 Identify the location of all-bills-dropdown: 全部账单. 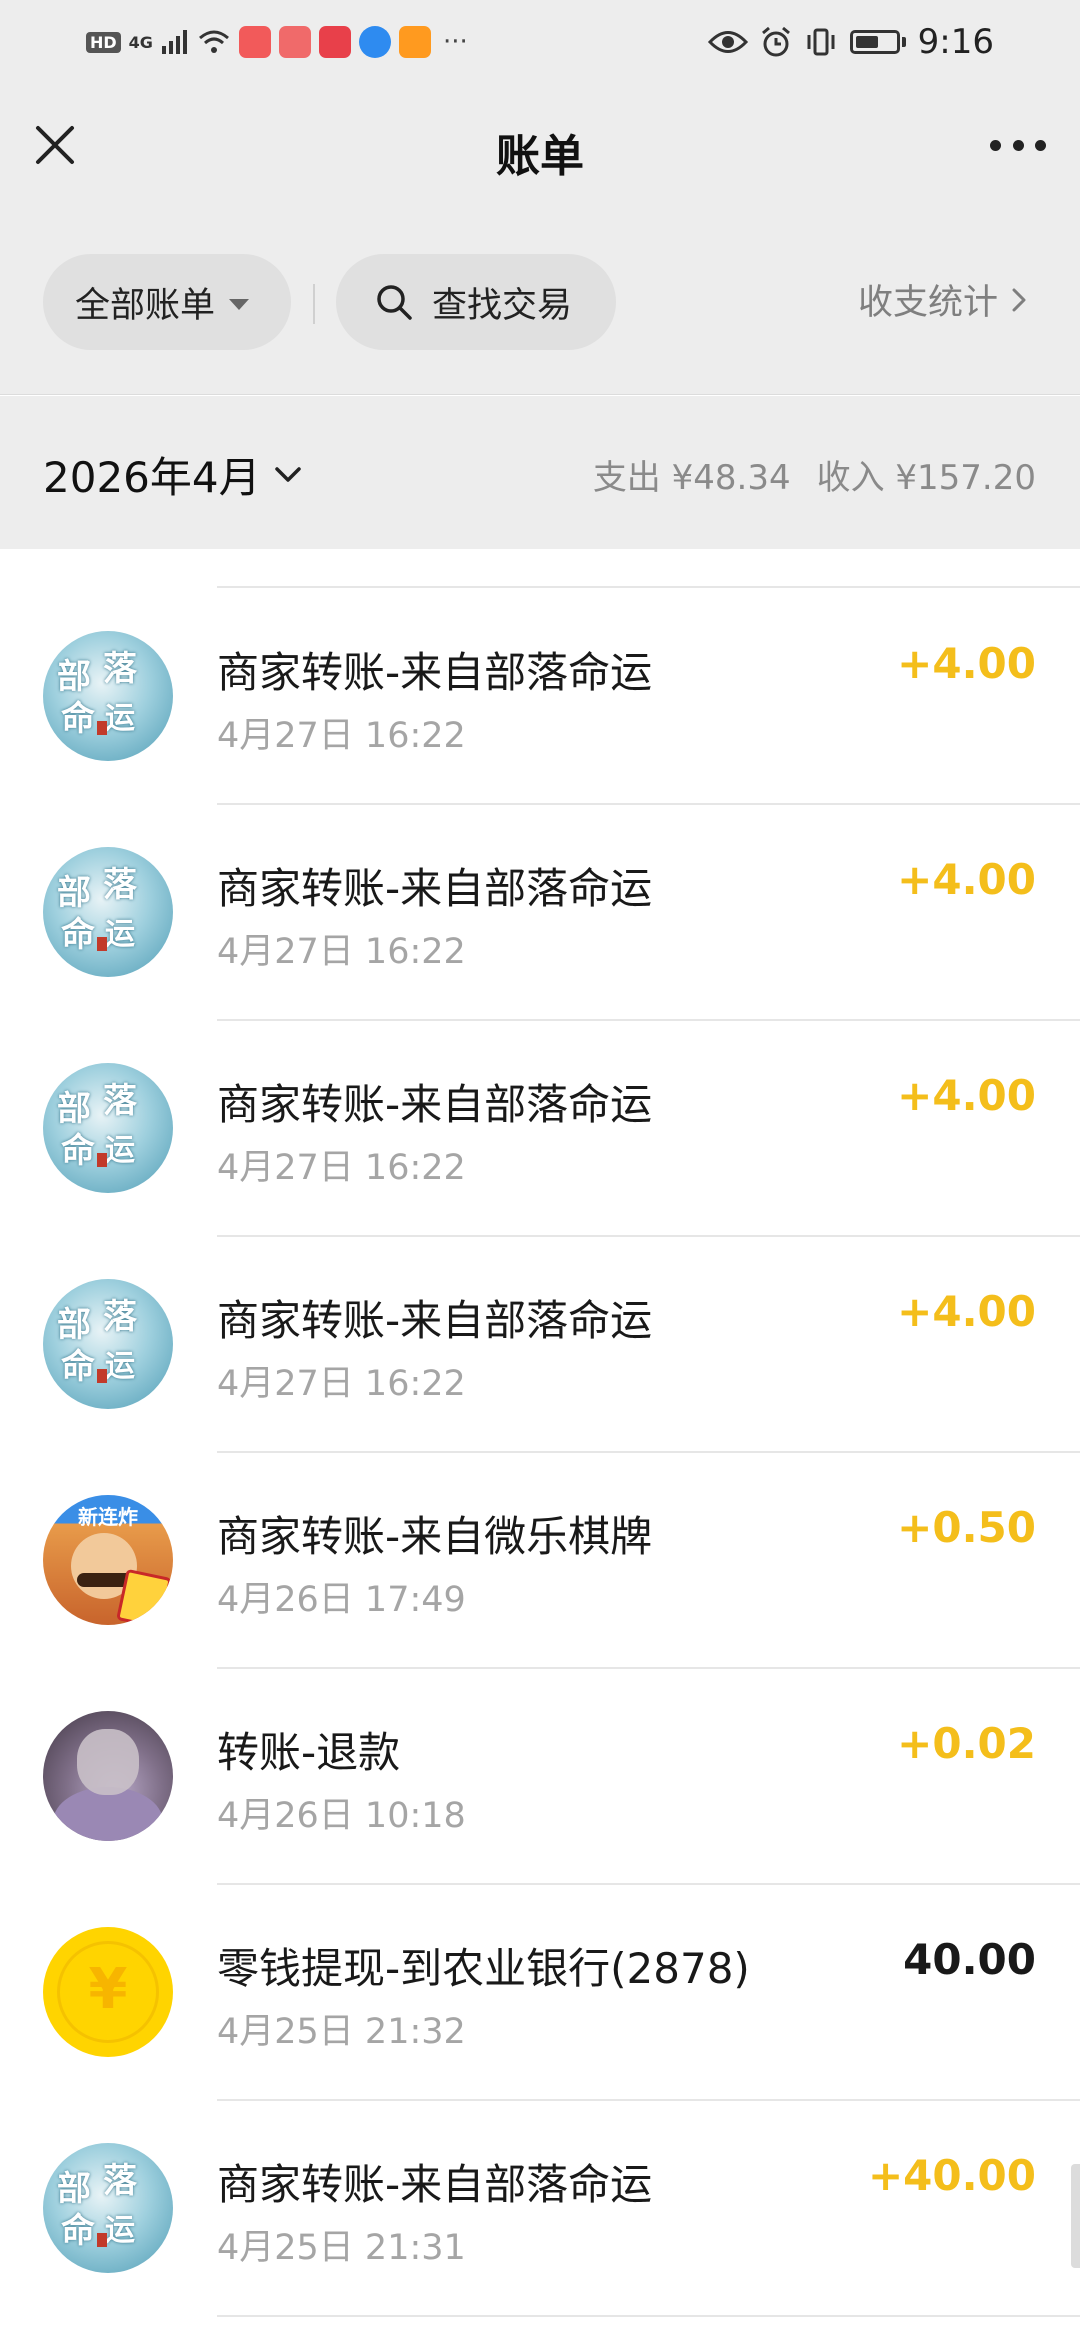
(167, 302).